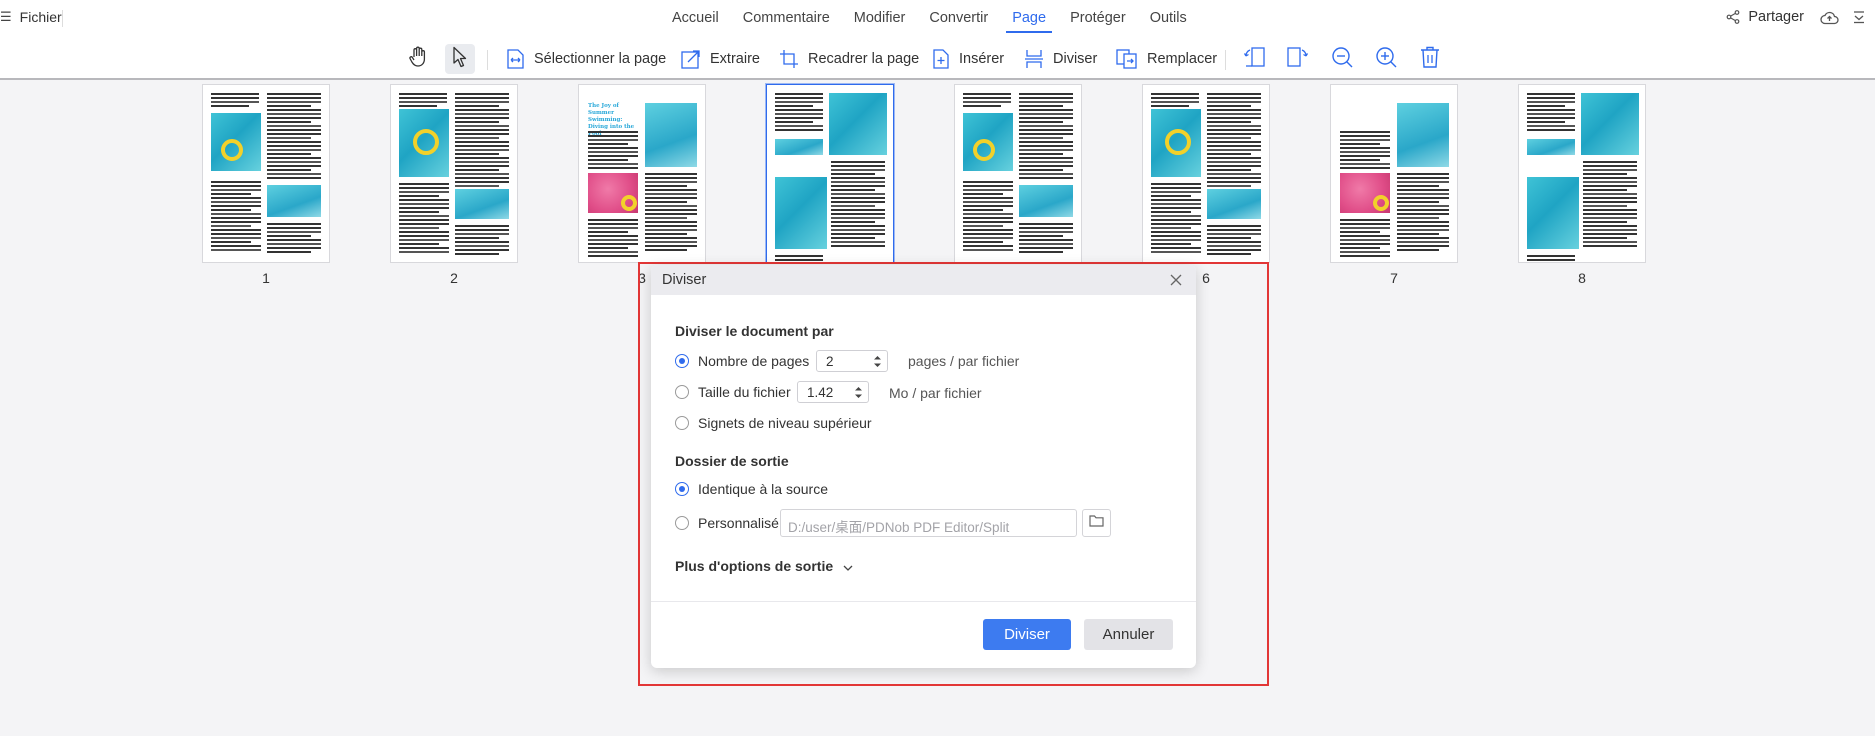 Image resolution: width=1875 pixels, height=736 pixels. What do you see at coordinates (682, 361) in the screenshot?
I see `page-count-radio` at bounding box center [682, 361].